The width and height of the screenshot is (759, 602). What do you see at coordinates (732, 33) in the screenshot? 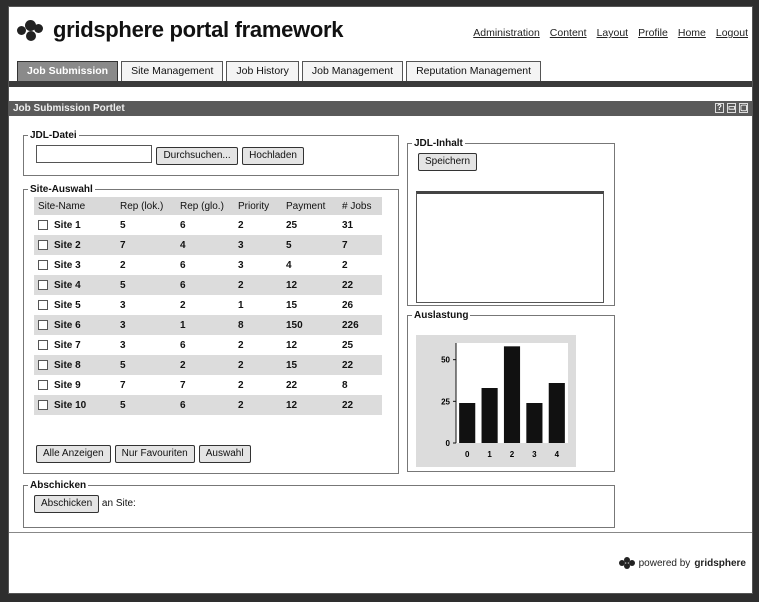
I see `nav-logout: Logout` at bounding box center [732, 33].